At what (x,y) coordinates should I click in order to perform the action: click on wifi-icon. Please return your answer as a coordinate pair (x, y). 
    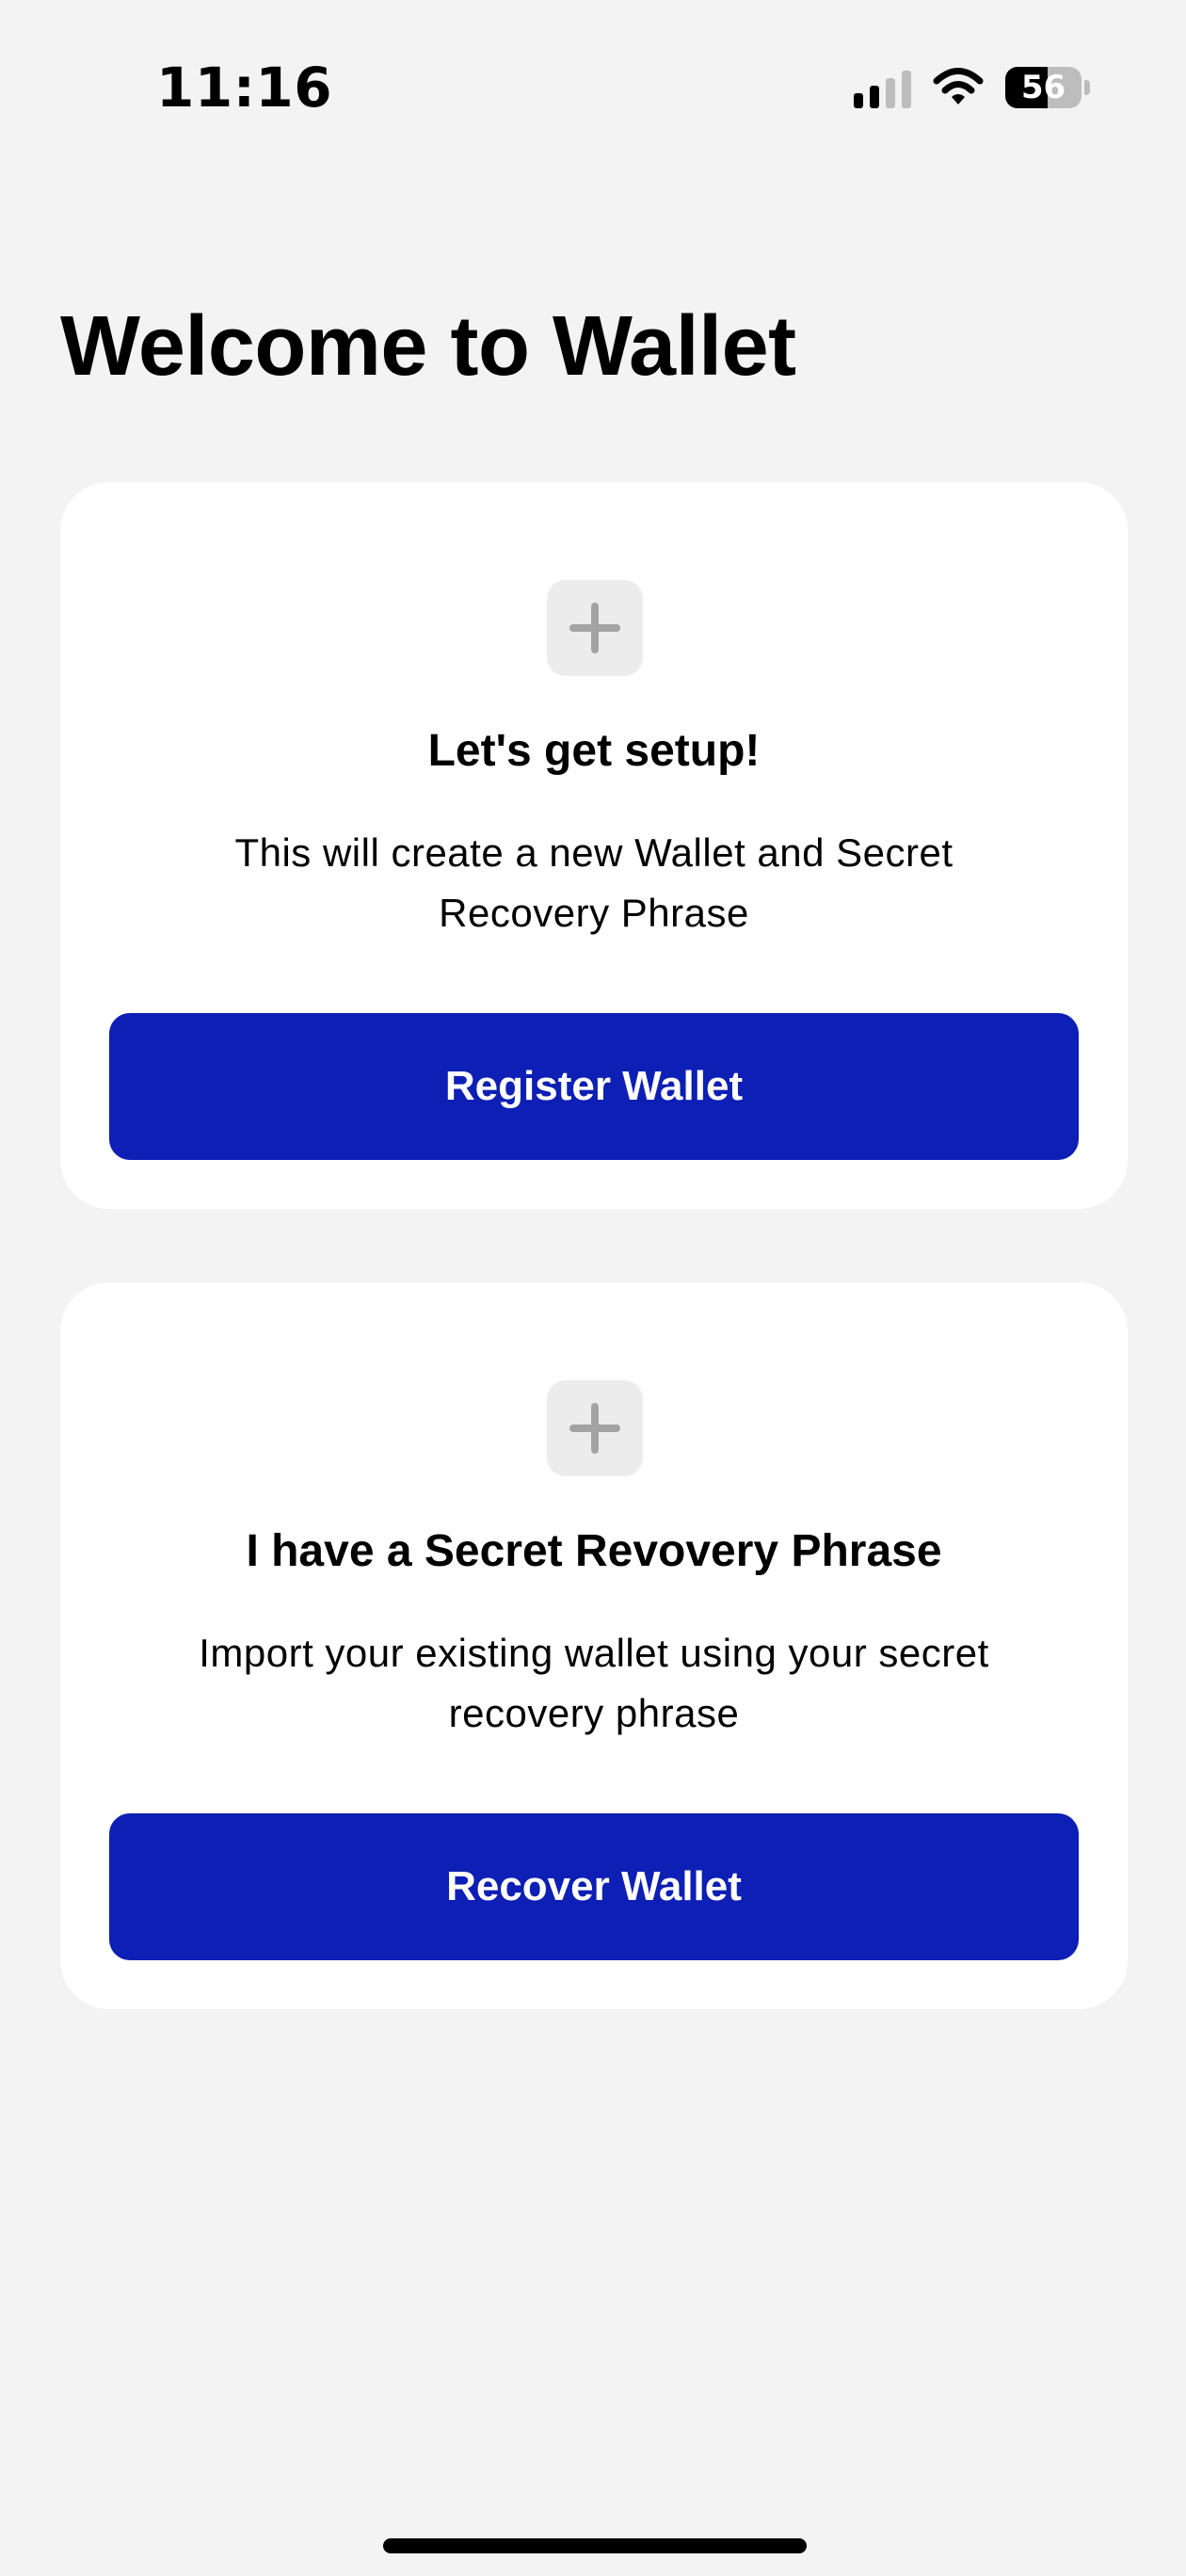
    Looking at the image, I should click on (958, 87).